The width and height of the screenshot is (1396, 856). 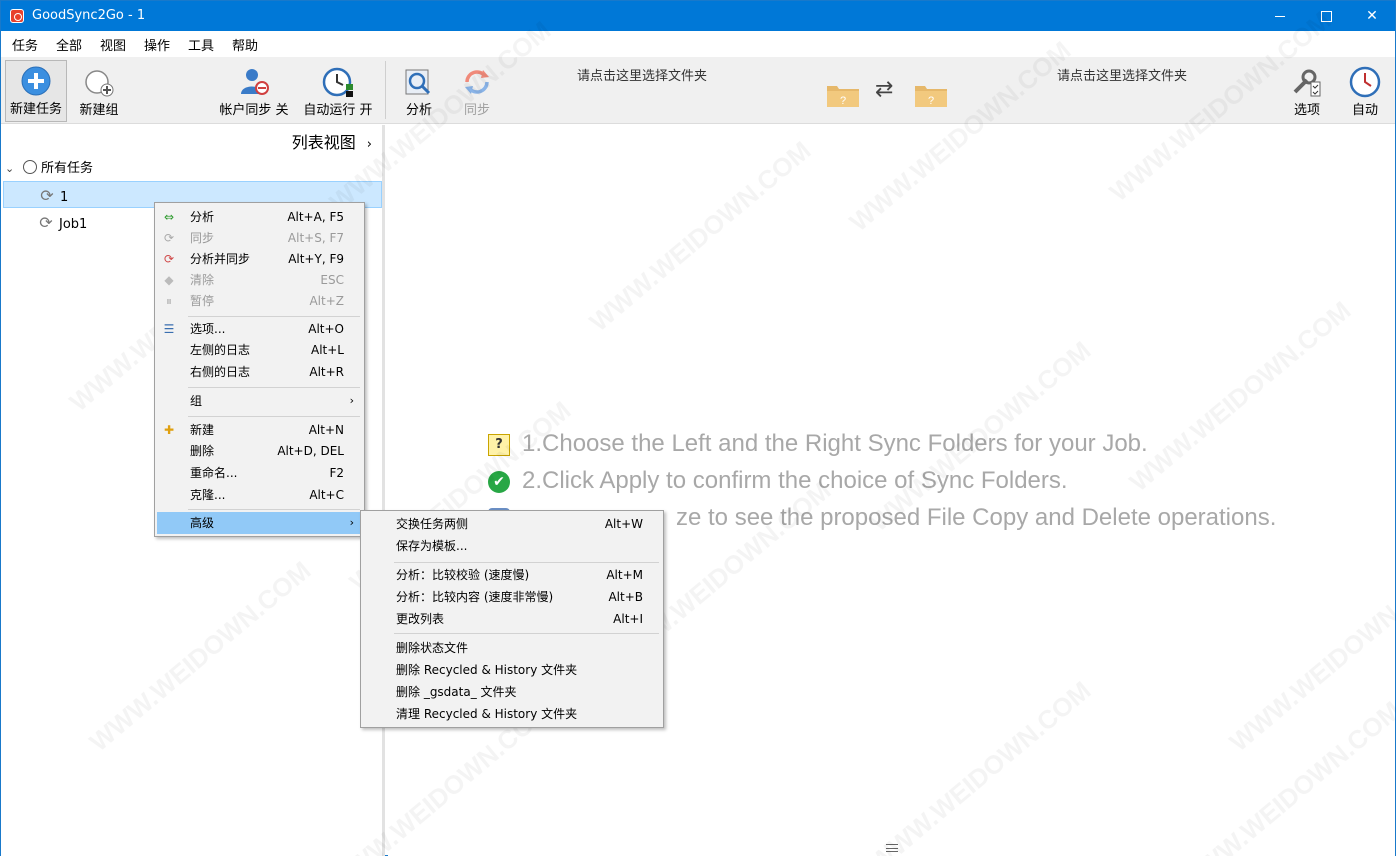 I want to click on menu-item-shortcut: Alt+W, so click(x=623, y=524).